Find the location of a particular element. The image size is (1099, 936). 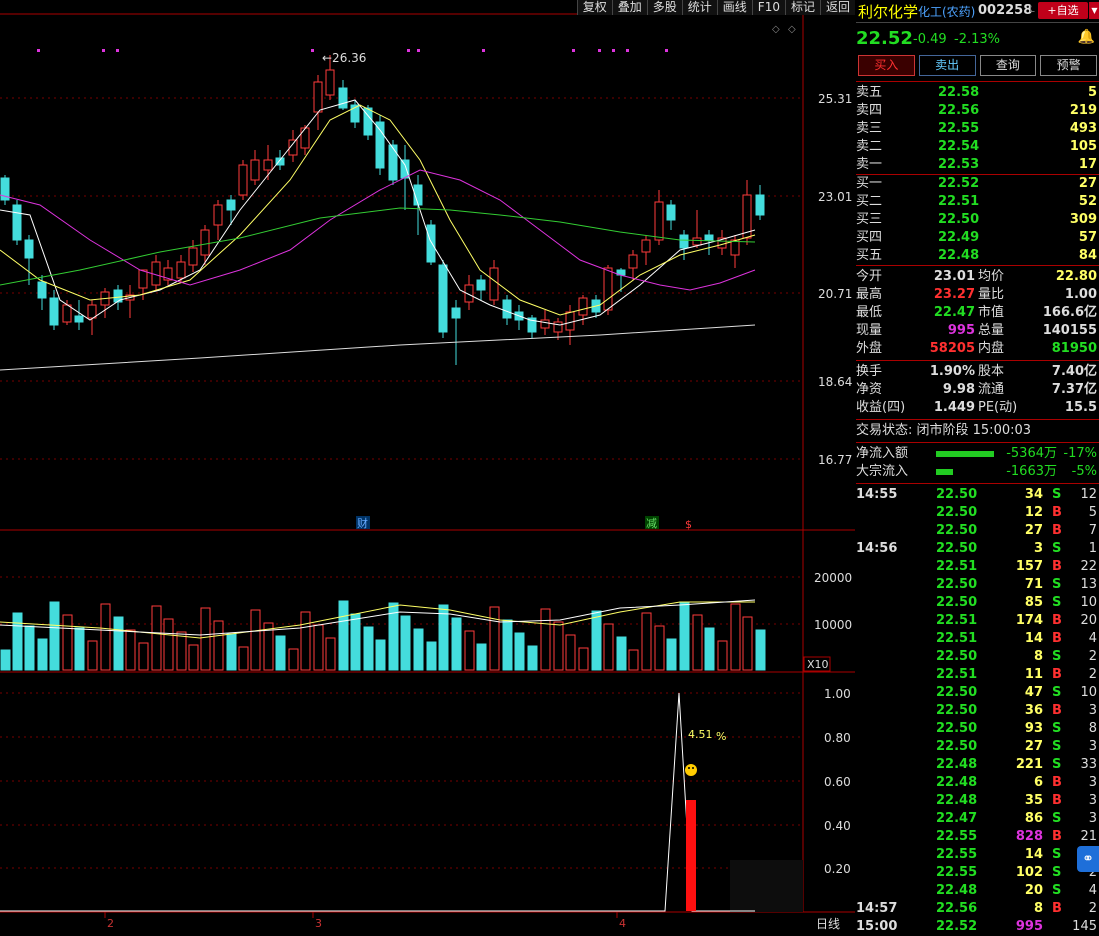

stat-value: 9.98 is located at coordinates (958, 389).